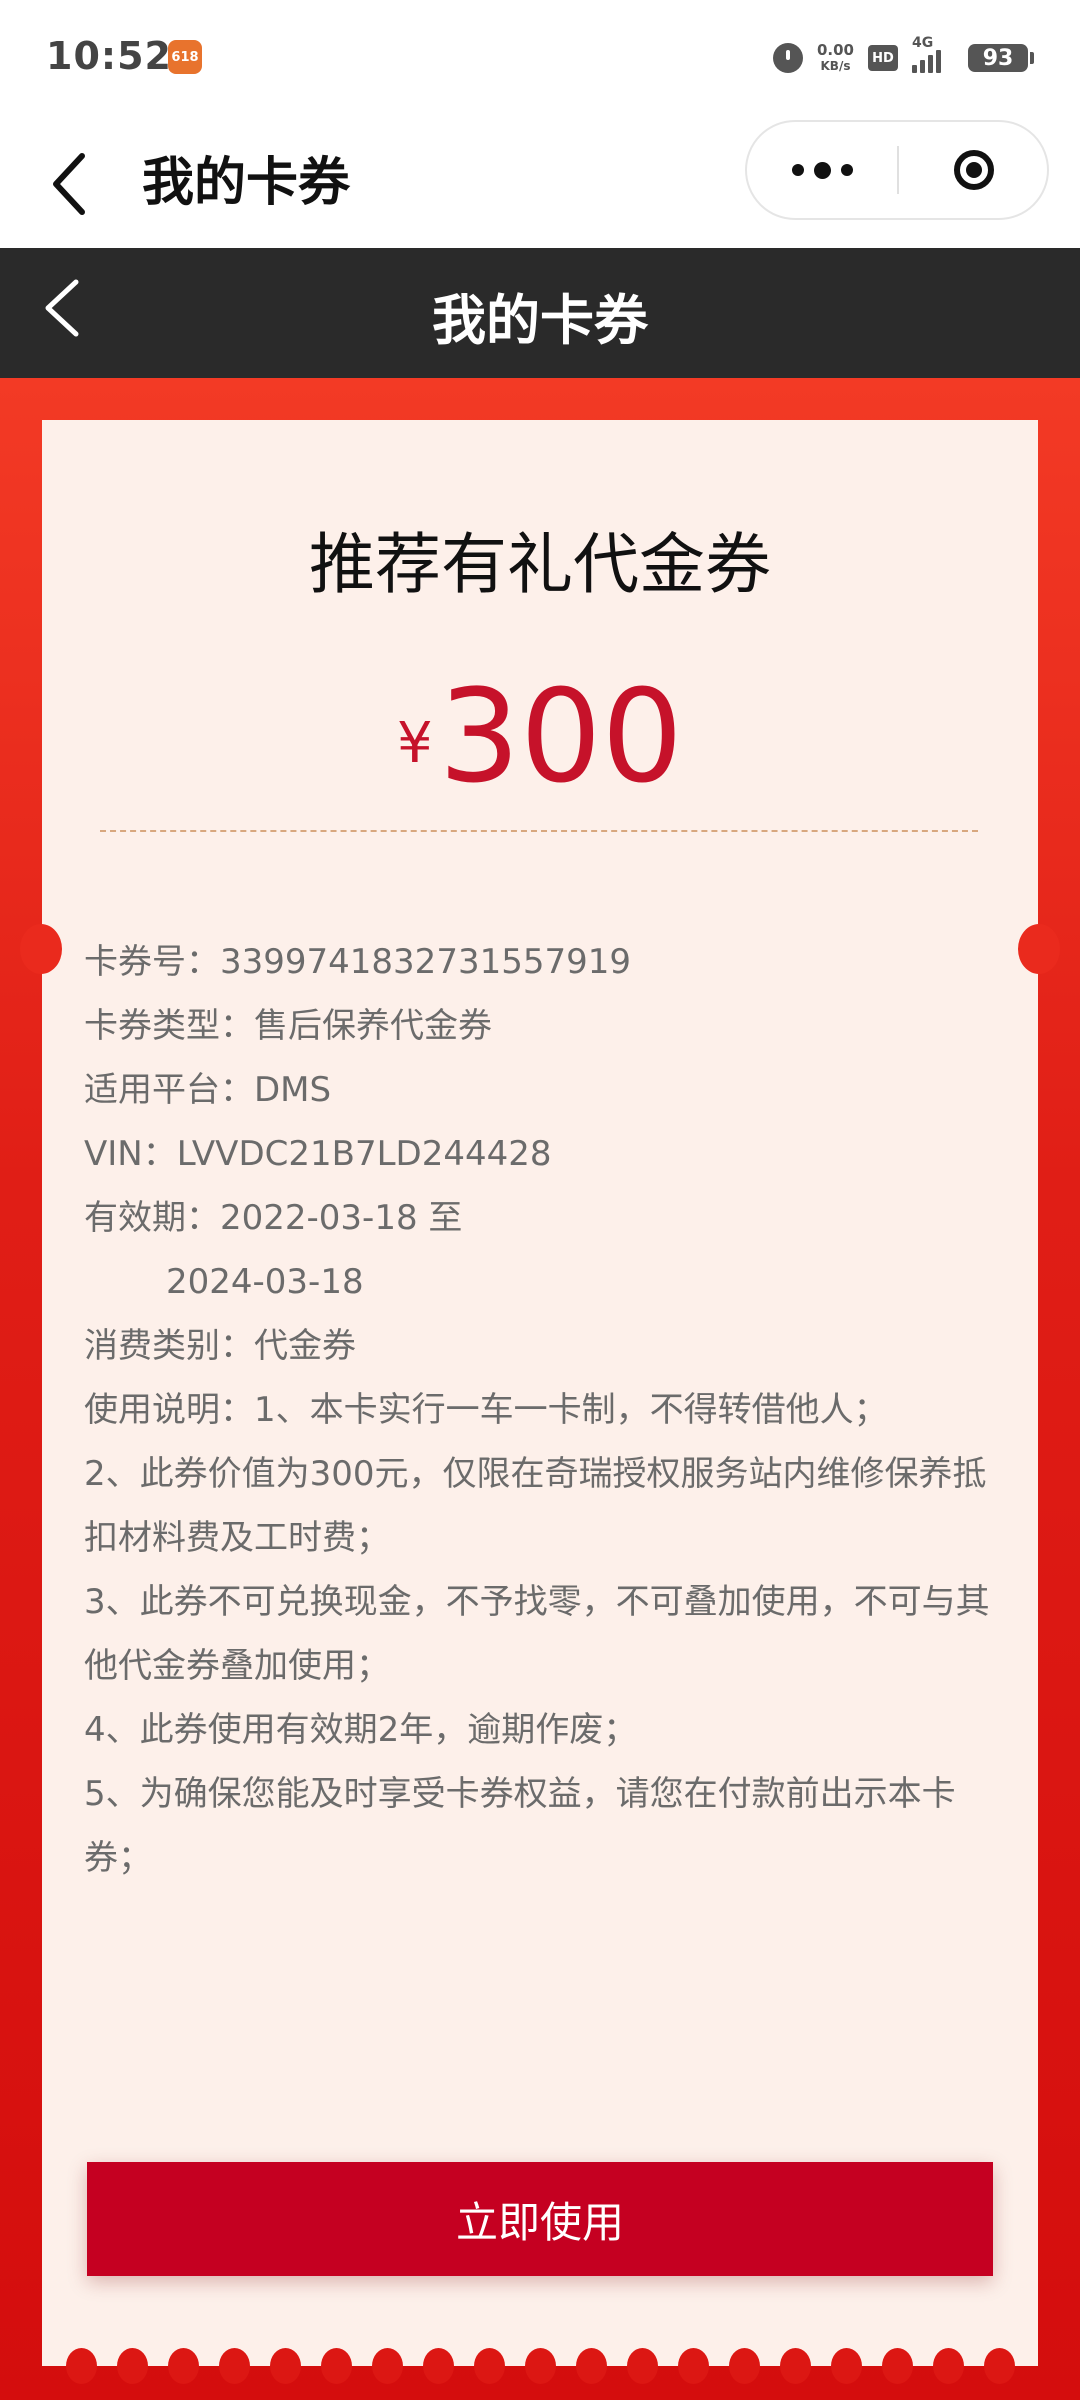 This screenshot has height=2400, width=1080. I want to click on coupon-notch-left, so click(41, 949).